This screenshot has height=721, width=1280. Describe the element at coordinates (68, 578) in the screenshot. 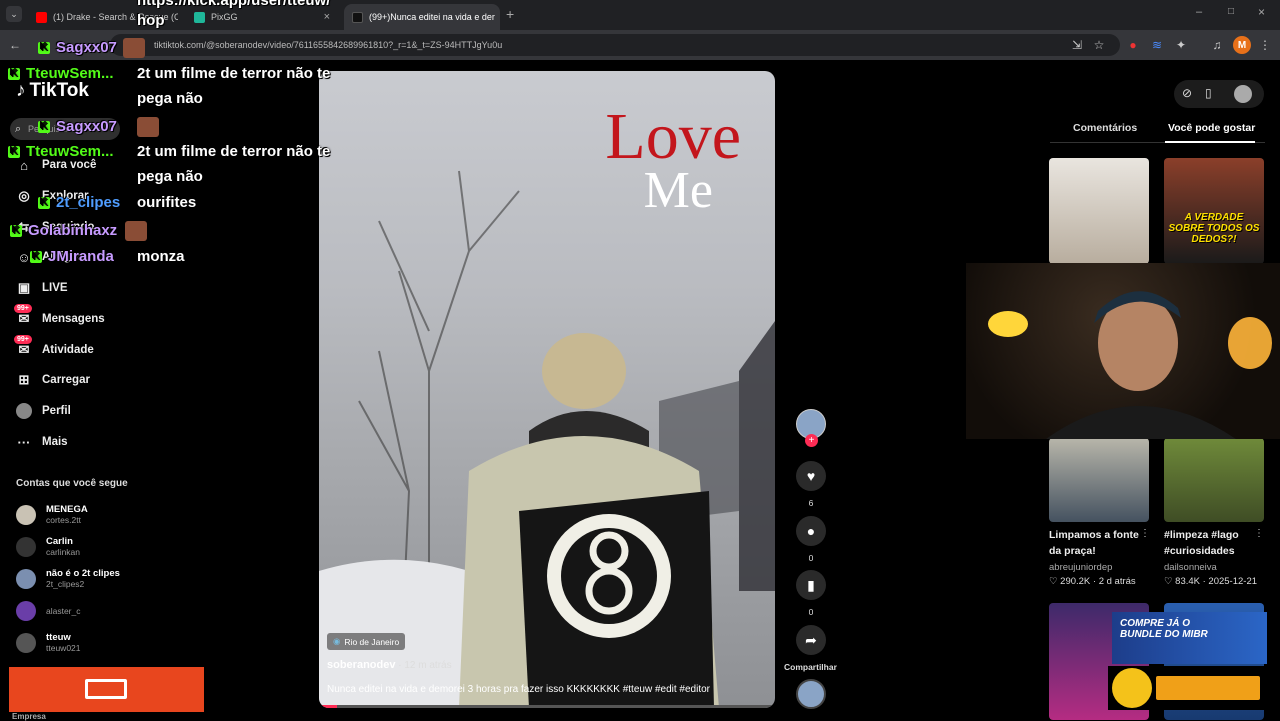

I see `following-account: não é o 2t clipes 2t_clipes2` at that location.